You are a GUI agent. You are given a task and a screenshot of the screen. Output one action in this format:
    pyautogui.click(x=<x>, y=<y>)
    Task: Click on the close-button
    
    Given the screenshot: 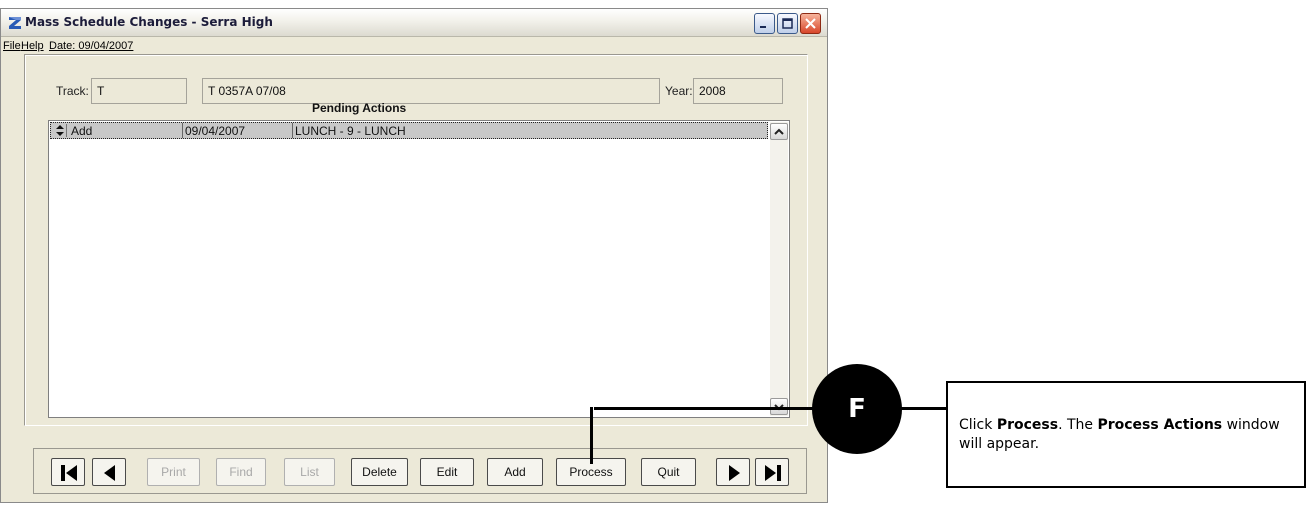 What is the action you would take?
    pyautogui.click(x=810, y=23)
    